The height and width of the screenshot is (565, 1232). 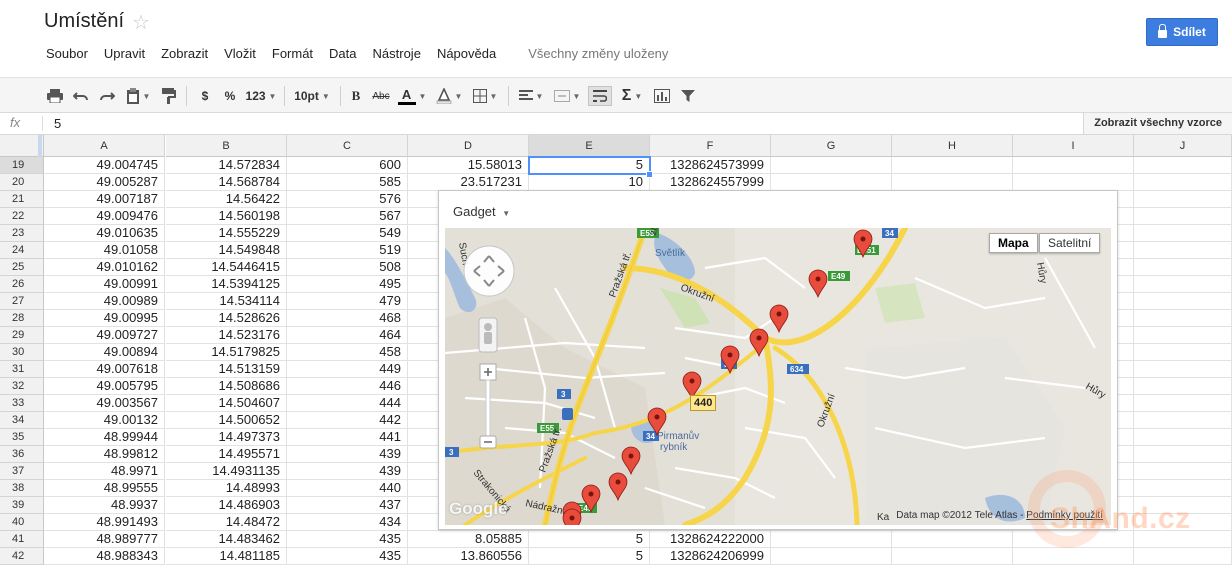 What do you see at coordinates (226, 471) in the screenshot?
I see `grid-cell: 14.4931135` at bounding box center [226, 471].